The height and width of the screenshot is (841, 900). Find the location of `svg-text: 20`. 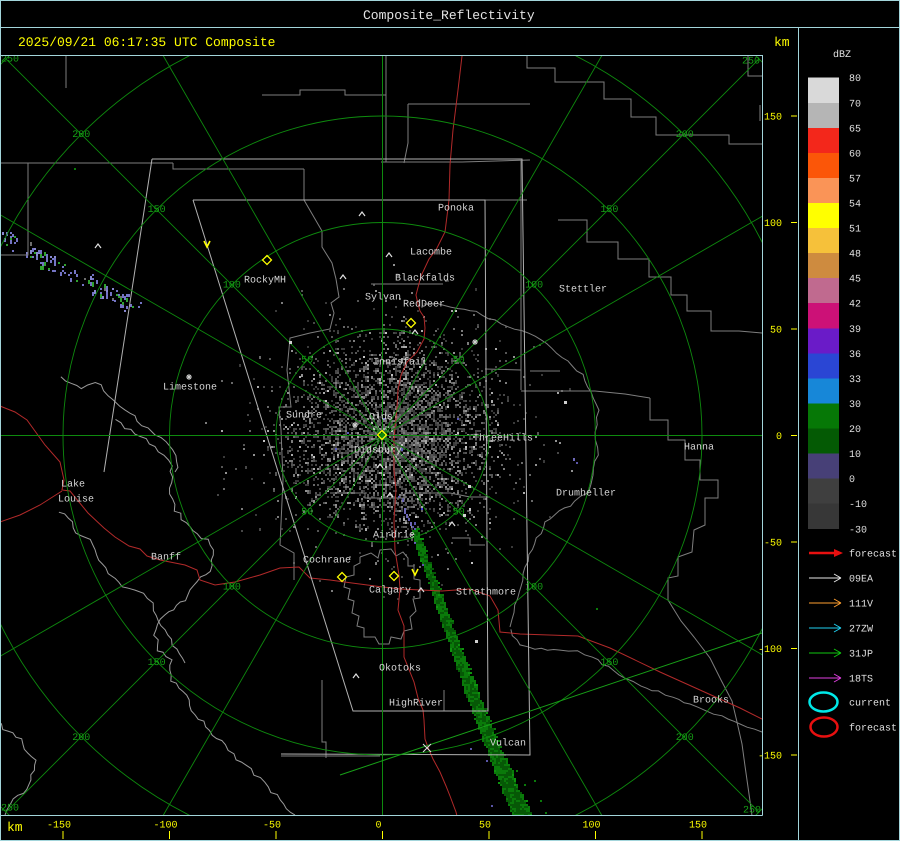

svg-text: 20 is located at coordinates (855, 430).